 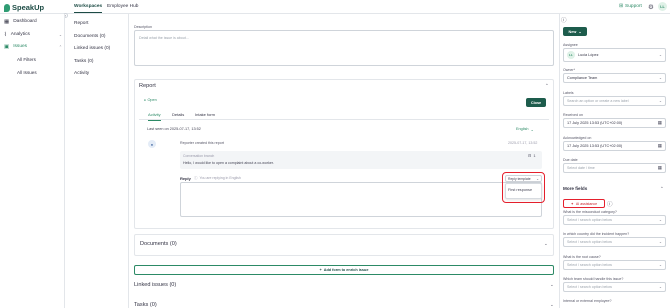 What do you see at coordinates (598, 101) in the screenshot?
I see `labels-placeholder: Search an option or create a new label` at bounding box center [598, 101].